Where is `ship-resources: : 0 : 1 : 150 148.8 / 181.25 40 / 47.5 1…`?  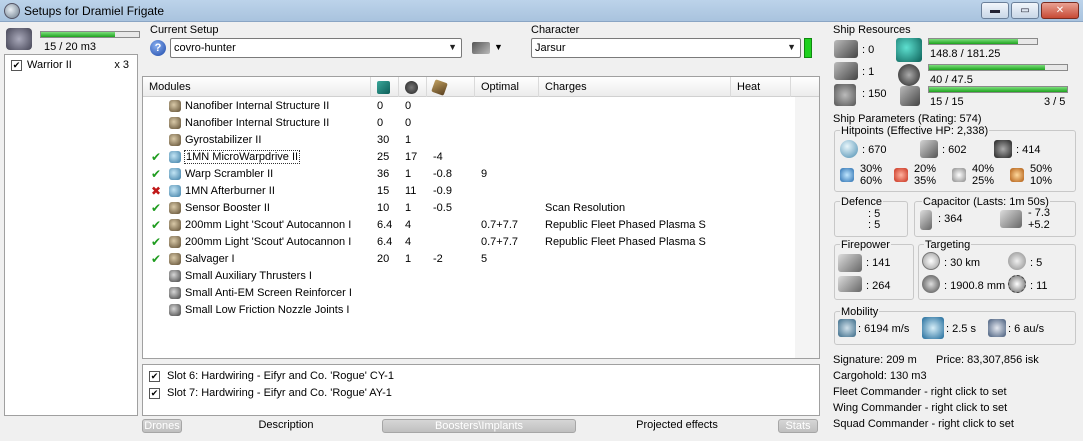 ship-resources: : 0 : 1 : 150 148.8 / 181.25 40 / 47.5 1… is located at coordinates (954, 73).